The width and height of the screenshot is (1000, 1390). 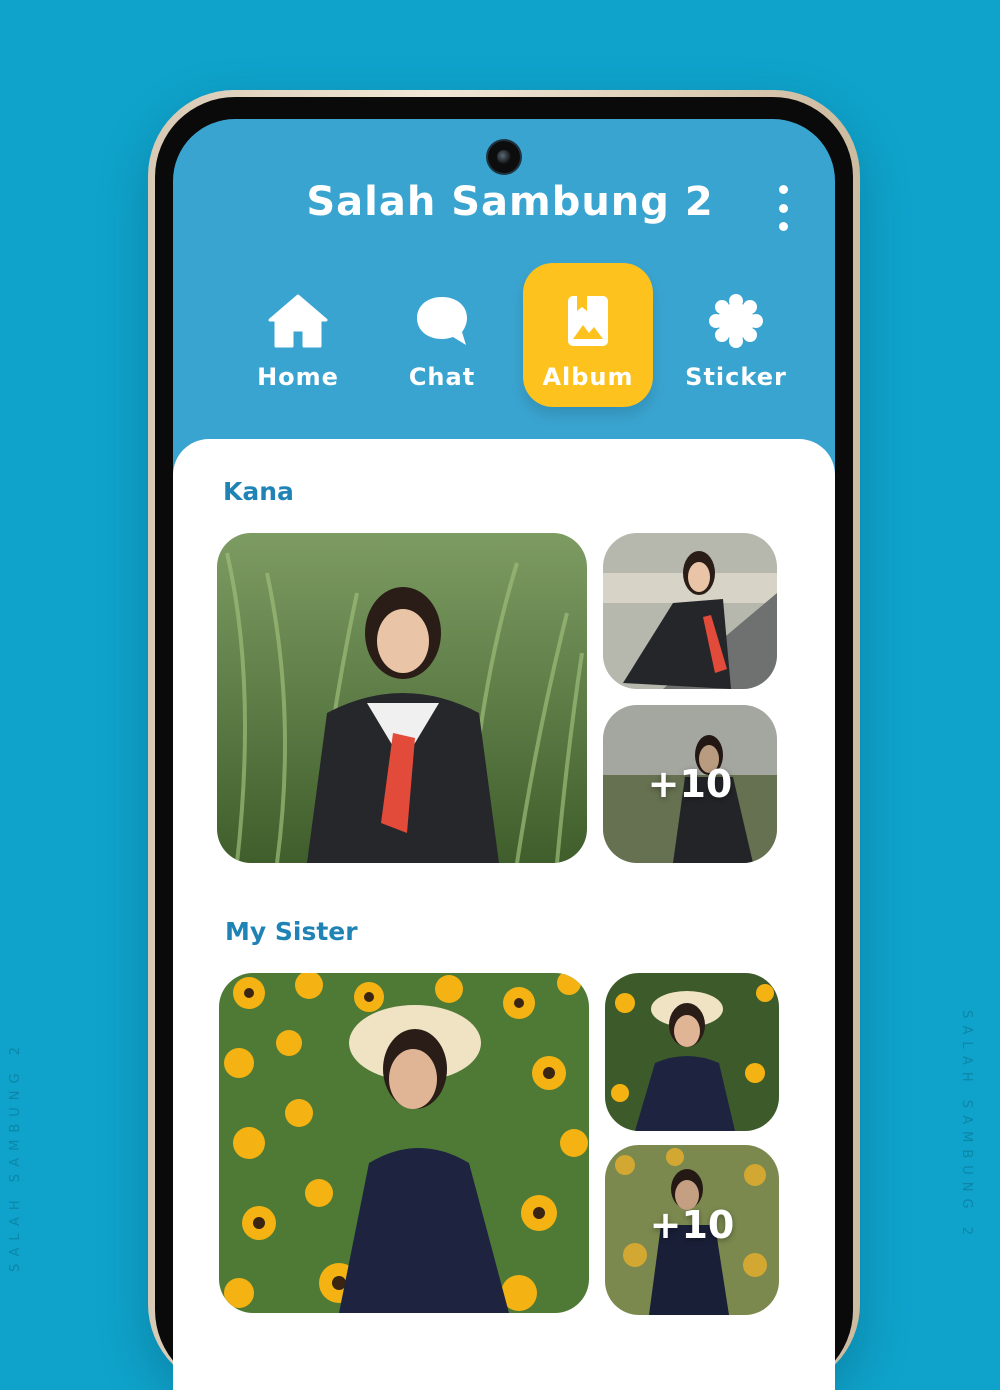 I want to click on tab-bar: Home Chat Album Sticker, so click(x=513, y=337).